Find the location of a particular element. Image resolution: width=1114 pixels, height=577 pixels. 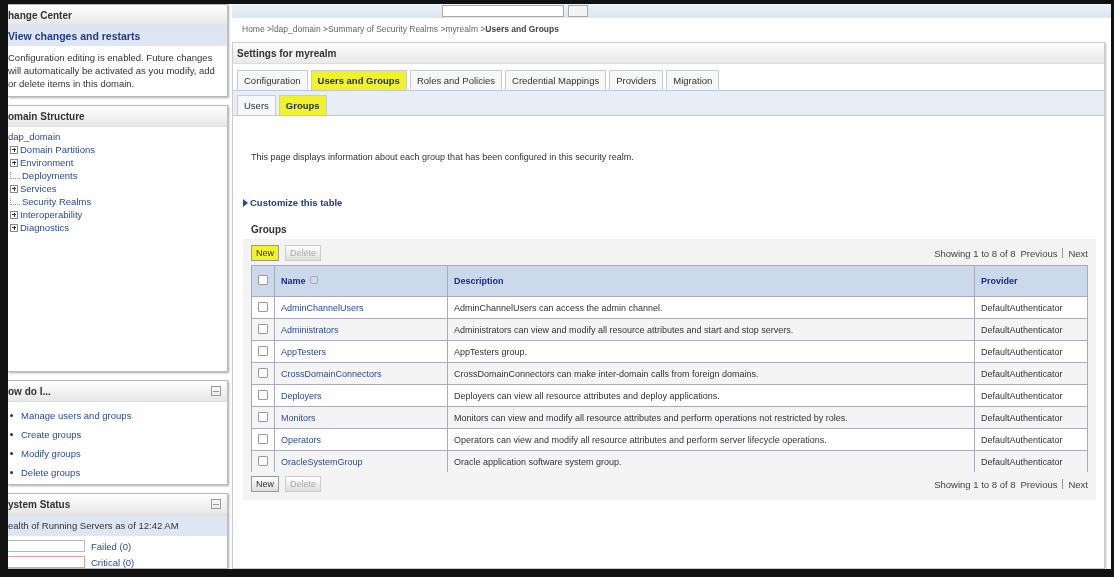

select-all-checkbox is located at coordinates (263, 280).